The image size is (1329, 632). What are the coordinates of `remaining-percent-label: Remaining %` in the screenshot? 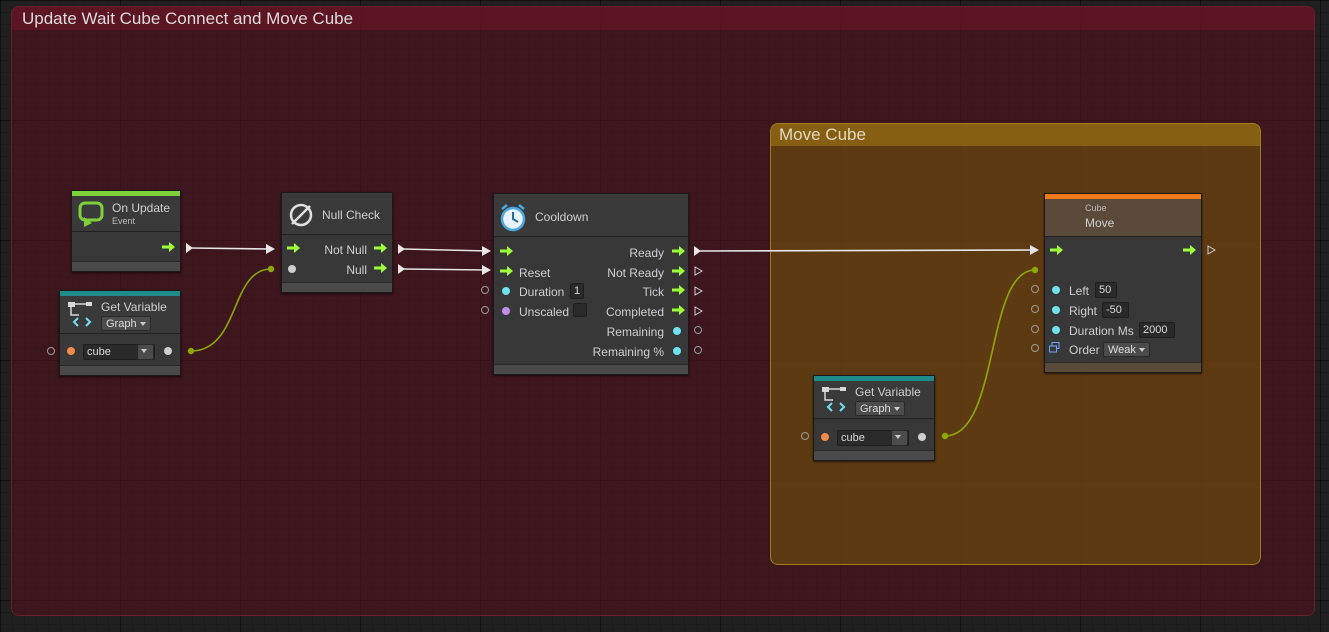 It's located at (628, 352).